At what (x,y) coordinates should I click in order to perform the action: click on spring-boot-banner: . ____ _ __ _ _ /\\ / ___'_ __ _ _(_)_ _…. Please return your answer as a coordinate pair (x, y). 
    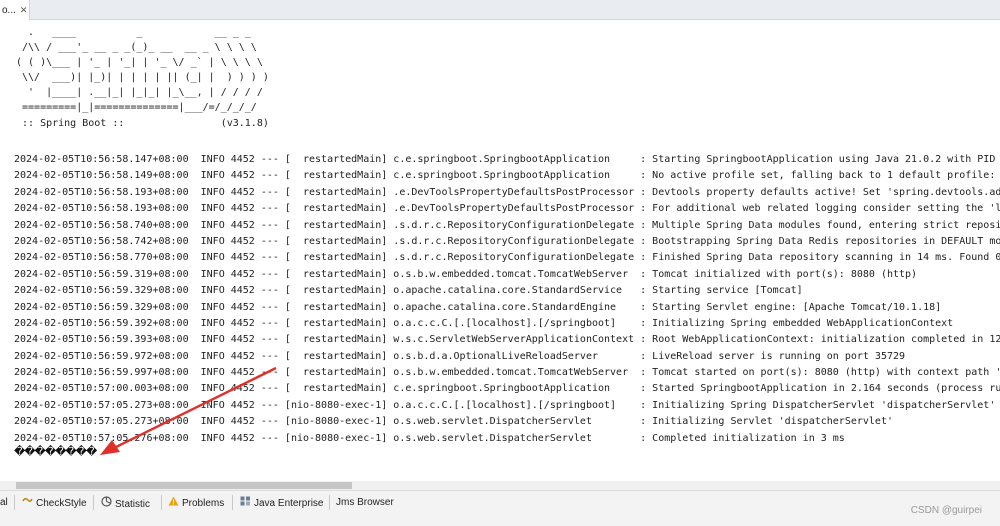
    Looking at the image, I should click on (142, 78).